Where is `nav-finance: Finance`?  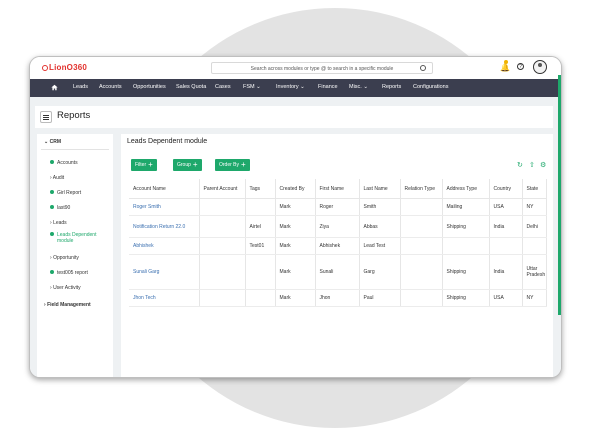
nav-finance: Finance is located at coordinates (328, 87).